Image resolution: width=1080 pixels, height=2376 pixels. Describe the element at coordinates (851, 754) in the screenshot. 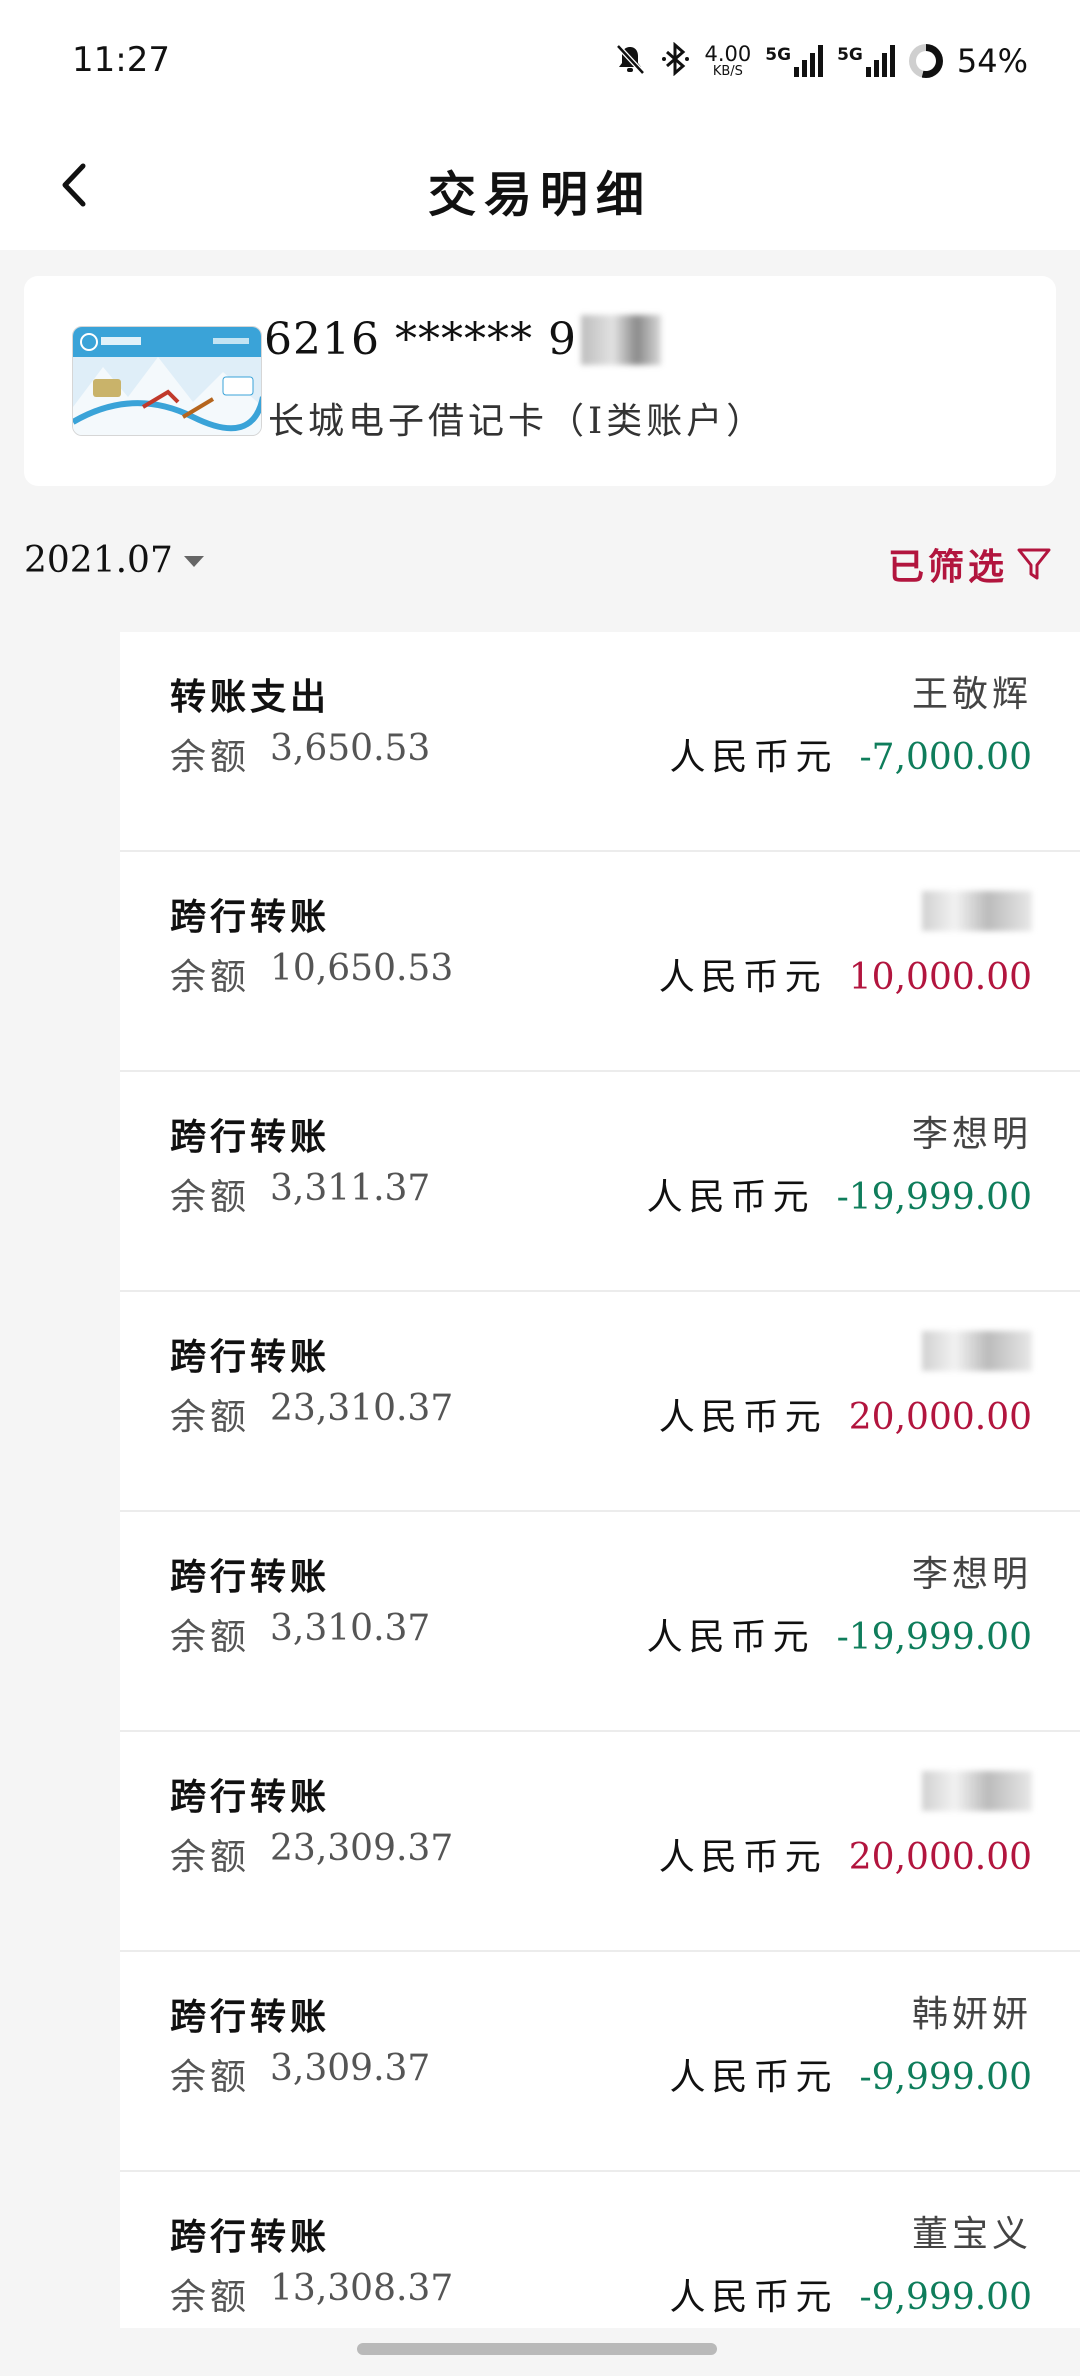

I see `transaction-amount: 人民币元 -7,000.00` at that location.